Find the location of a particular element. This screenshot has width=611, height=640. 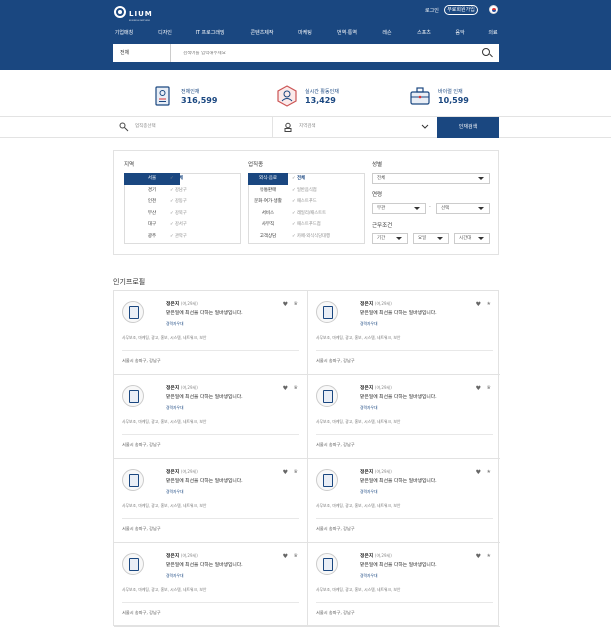

nav-item: 마케팅 is located at coordinates (305, 32).